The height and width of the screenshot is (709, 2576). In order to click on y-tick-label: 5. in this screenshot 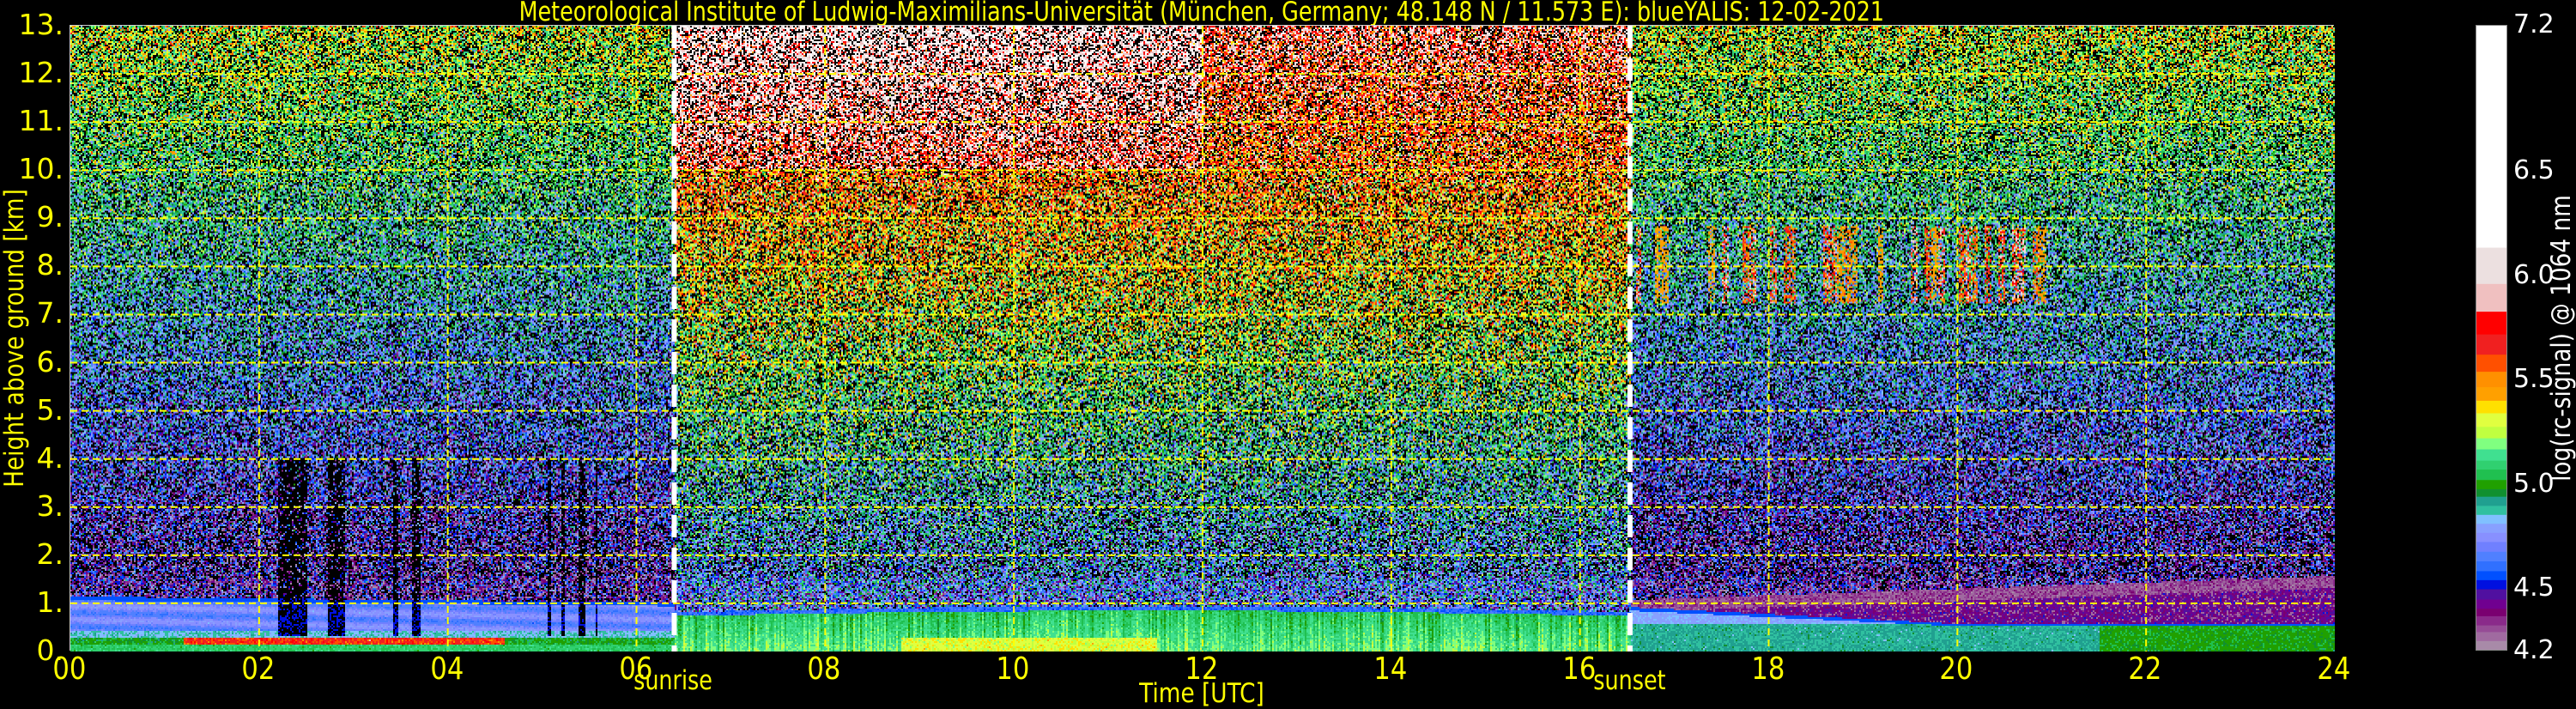, I will do `click(50, 409)`.